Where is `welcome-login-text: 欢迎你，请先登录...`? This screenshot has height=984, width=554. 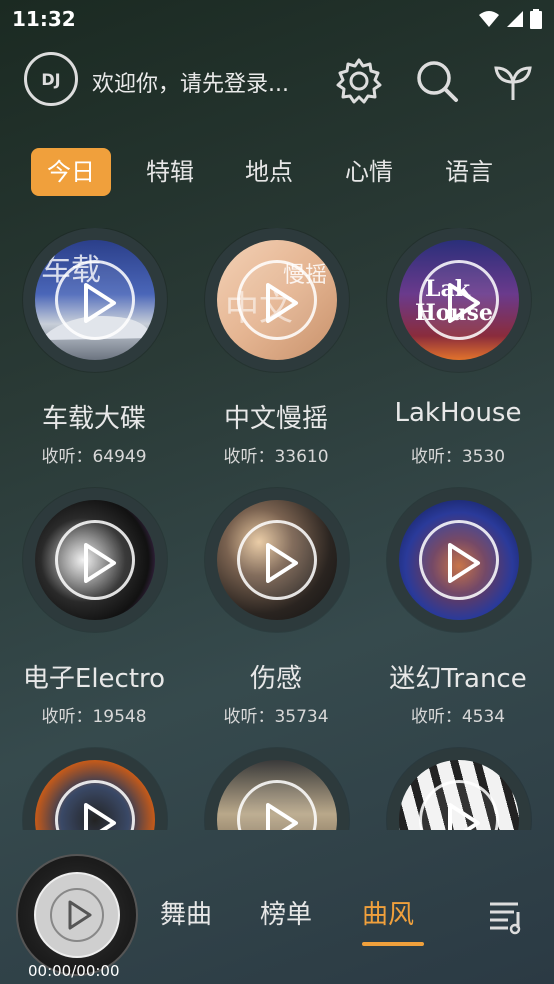 welcome-login-text: 欢迎你，请先登录... is located at coordinates (190, 82).